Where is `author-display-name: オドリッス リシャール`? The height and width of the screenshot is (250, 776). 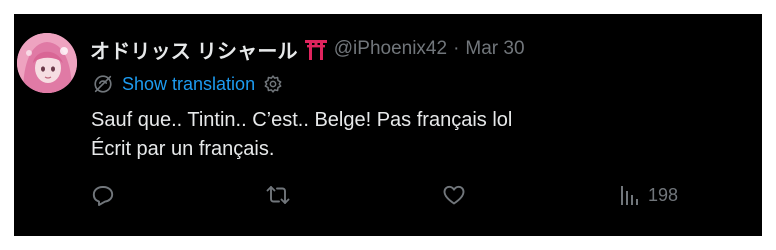 author-display-name: オドリッス リシャール is located at coordinates (194, 49).